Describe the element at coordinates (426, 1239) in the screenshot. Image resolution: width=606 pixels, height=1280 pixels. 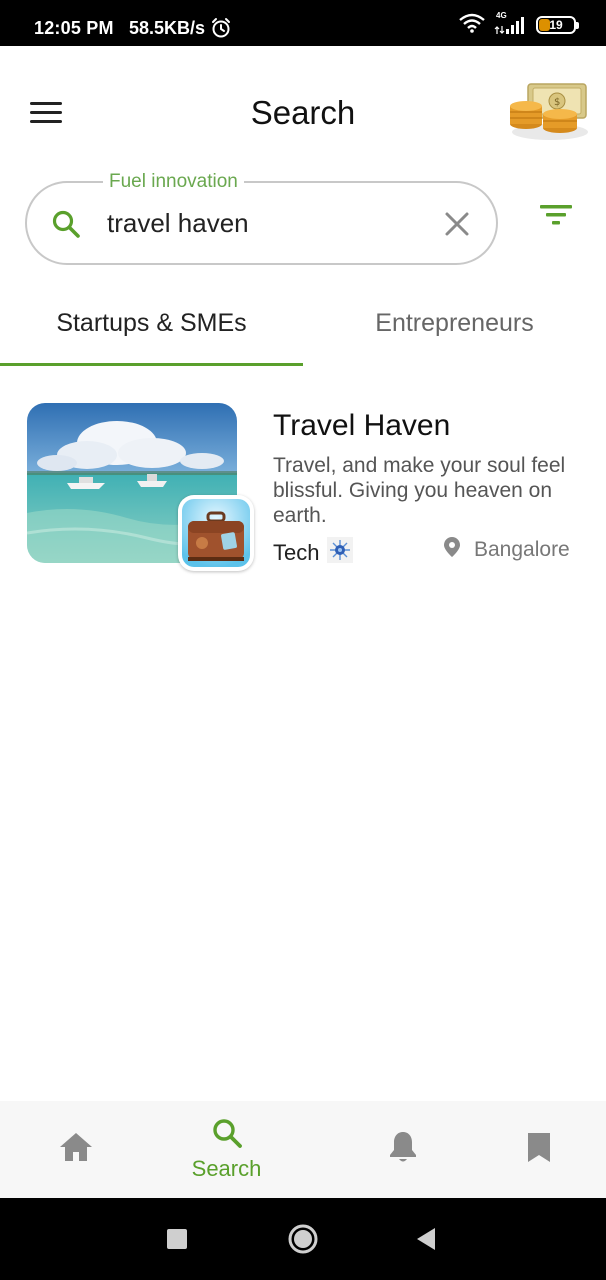
I see `back-button` at that location.